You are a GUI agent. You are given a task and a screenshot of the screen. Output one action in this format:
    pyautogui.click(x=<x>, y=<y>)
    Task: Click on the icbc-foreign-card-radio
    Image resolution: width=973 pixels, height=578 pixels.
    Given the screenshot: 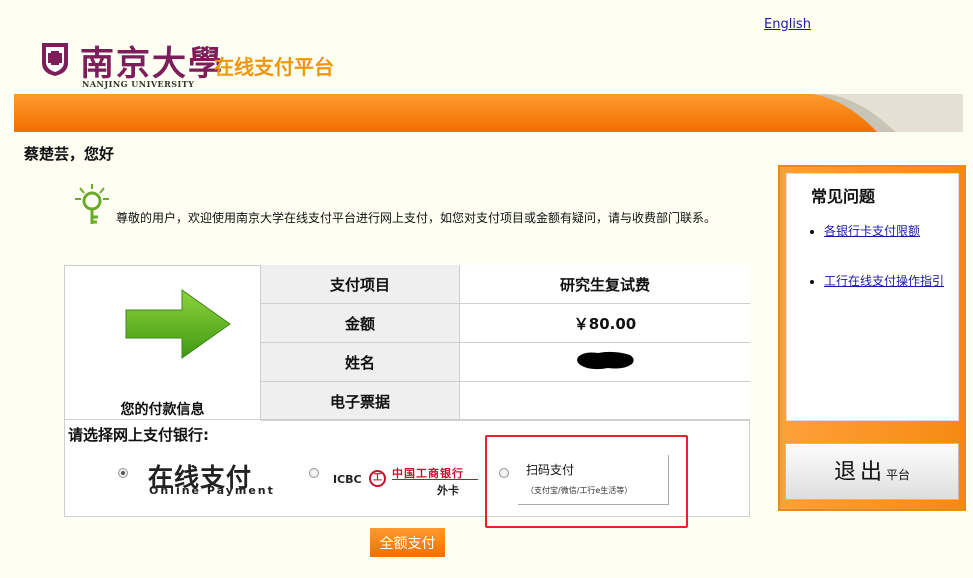 What is the action you would take?
    pyautogui.click(x=314, y=473)
    